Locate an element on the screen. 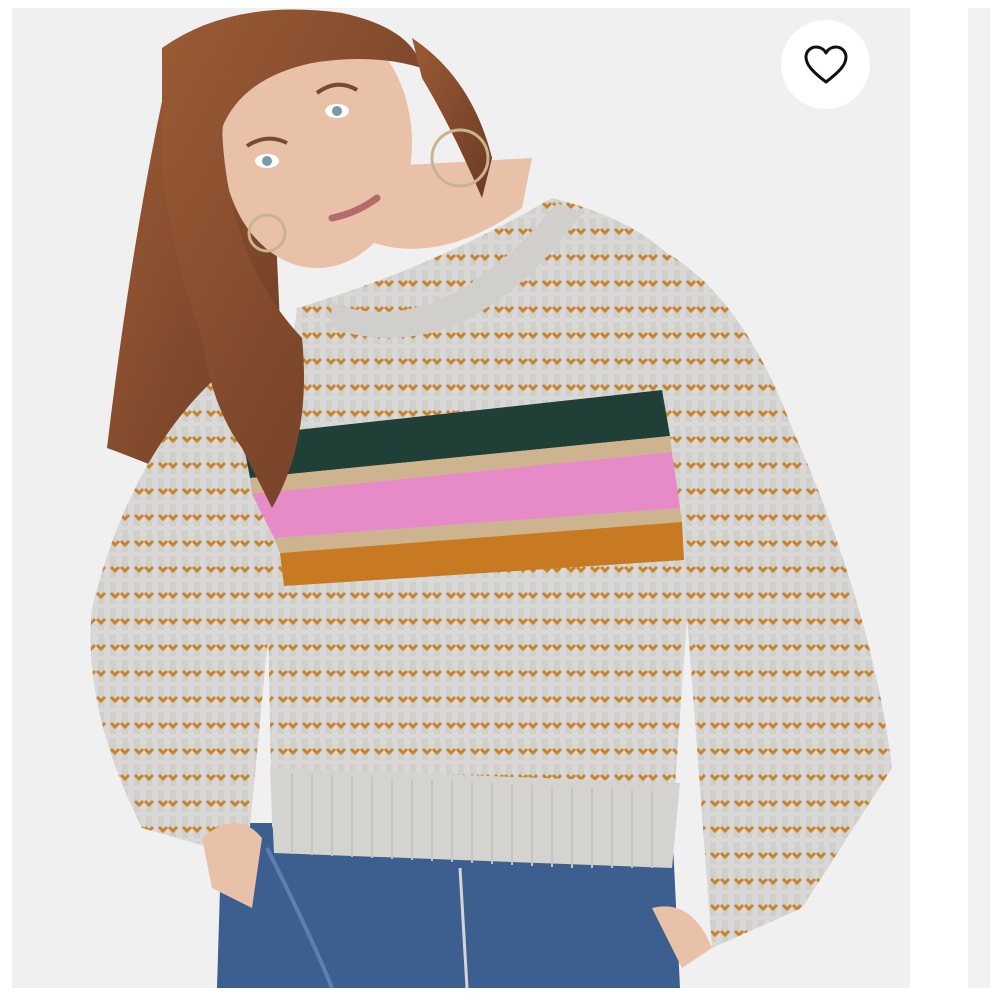  heart-outline-icon is located at coordinates (825, 64).